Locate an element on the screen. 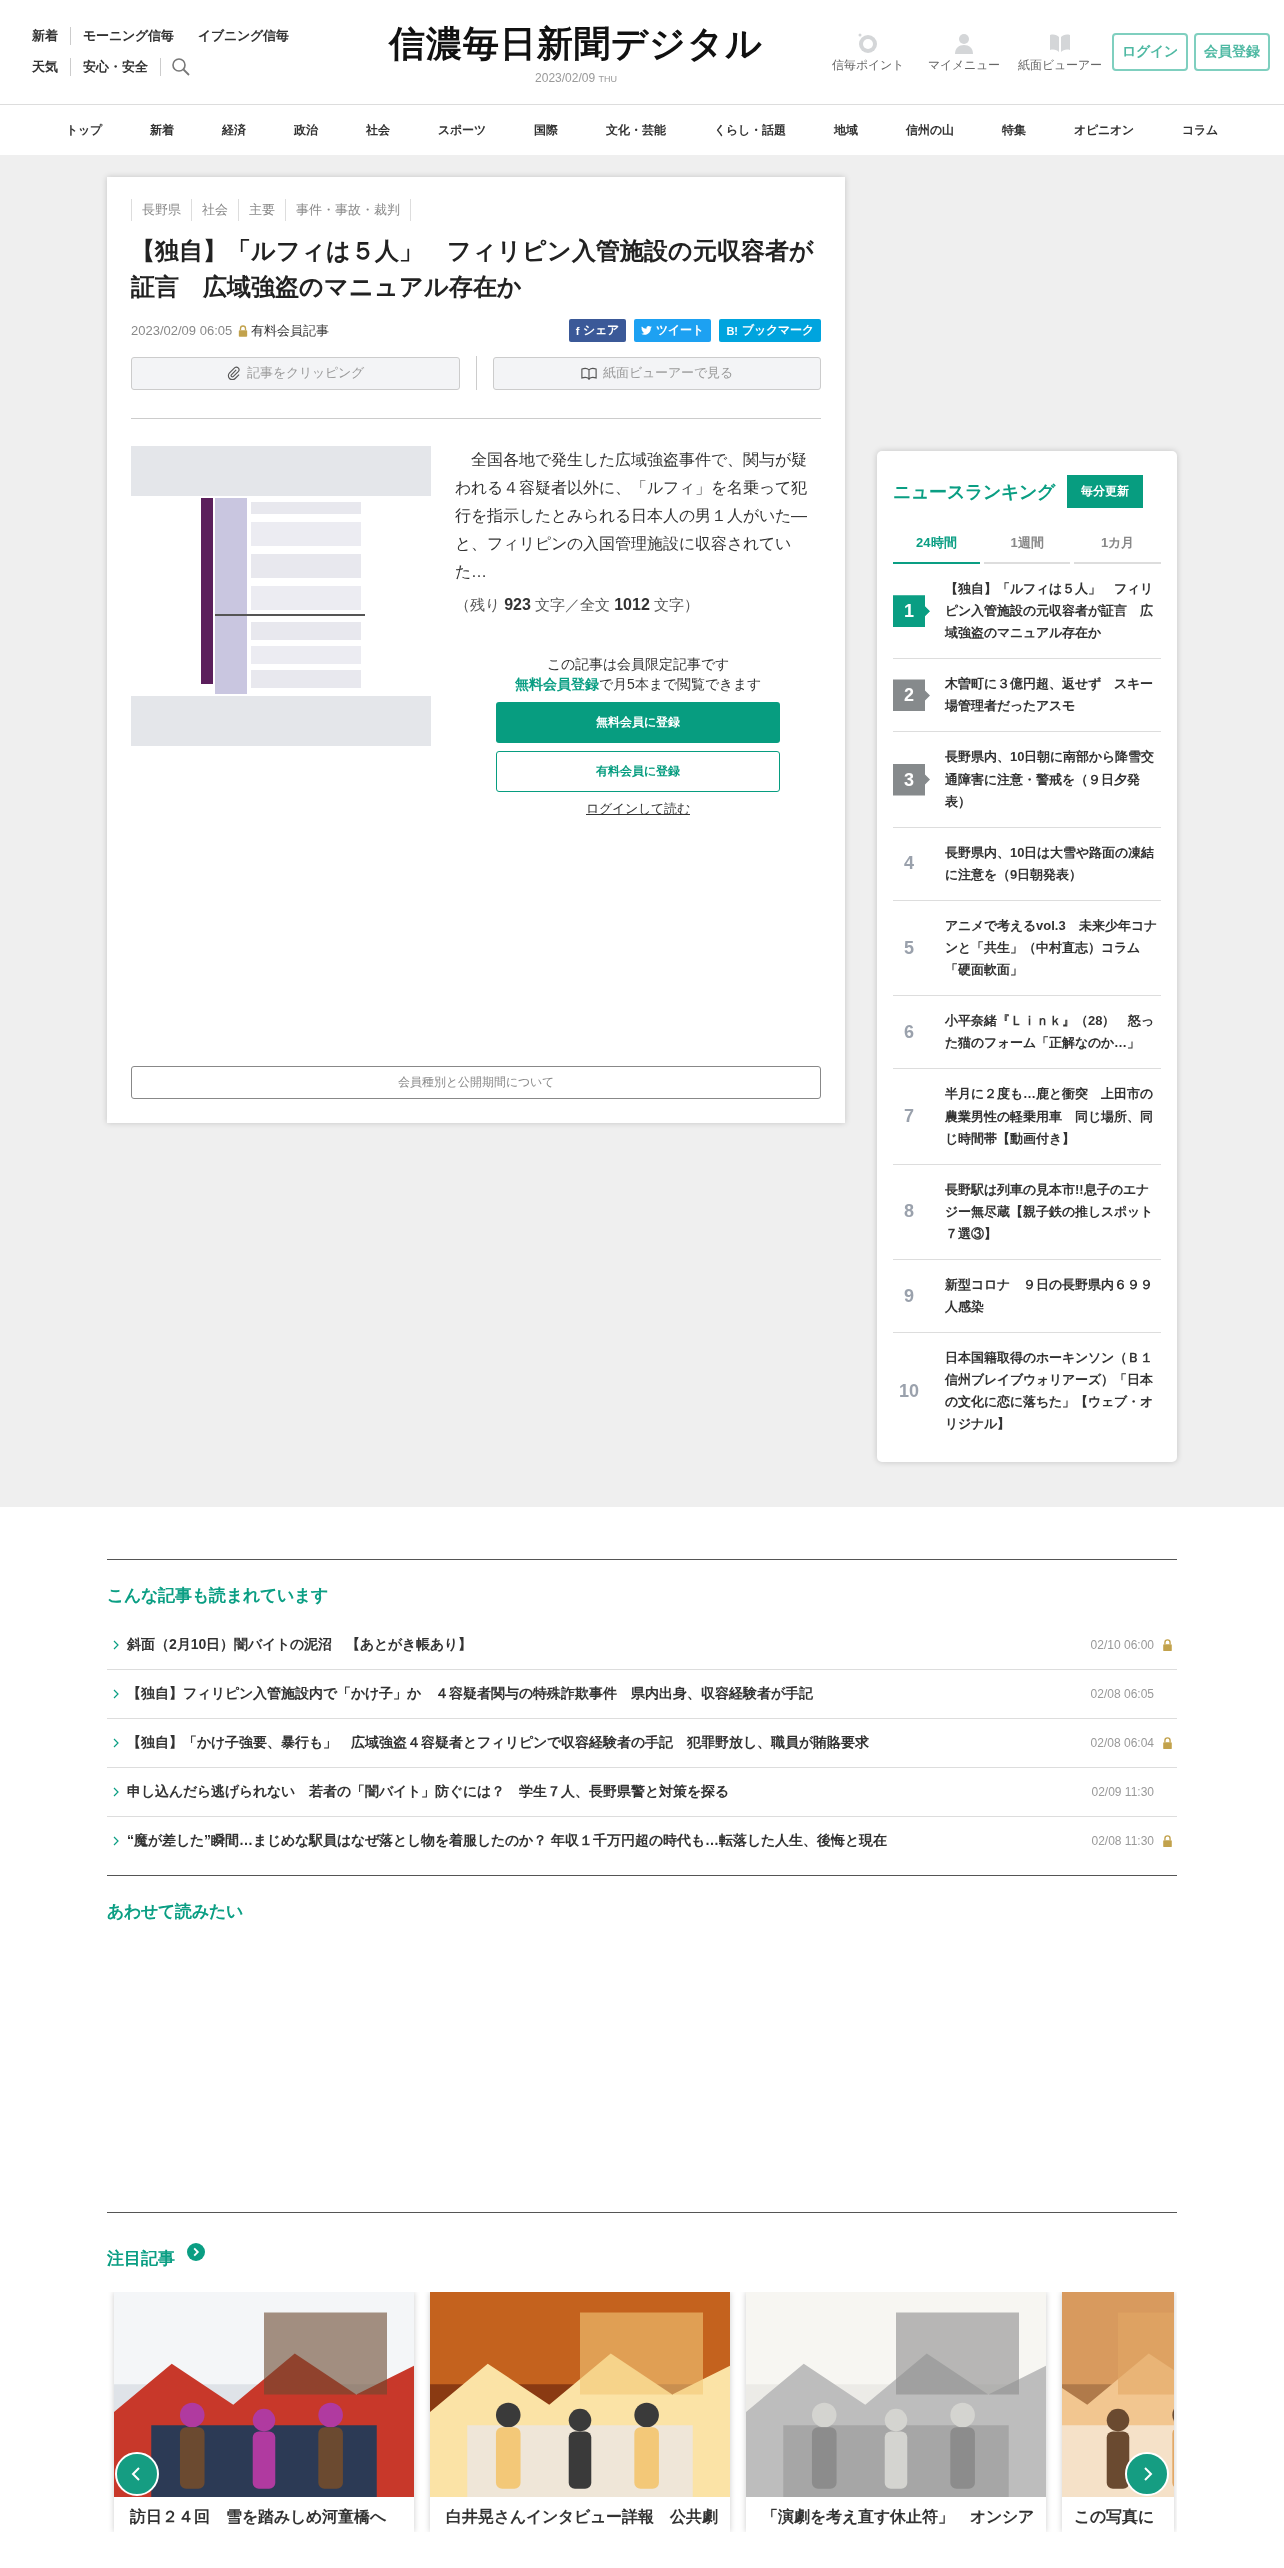  rank-number: 5 is located at coordinates (909, 948).